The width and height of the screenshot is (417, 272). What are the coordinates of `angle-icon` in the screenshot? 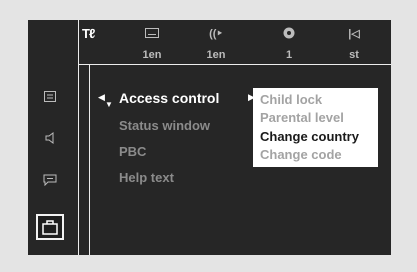 It's located at (289, 33).